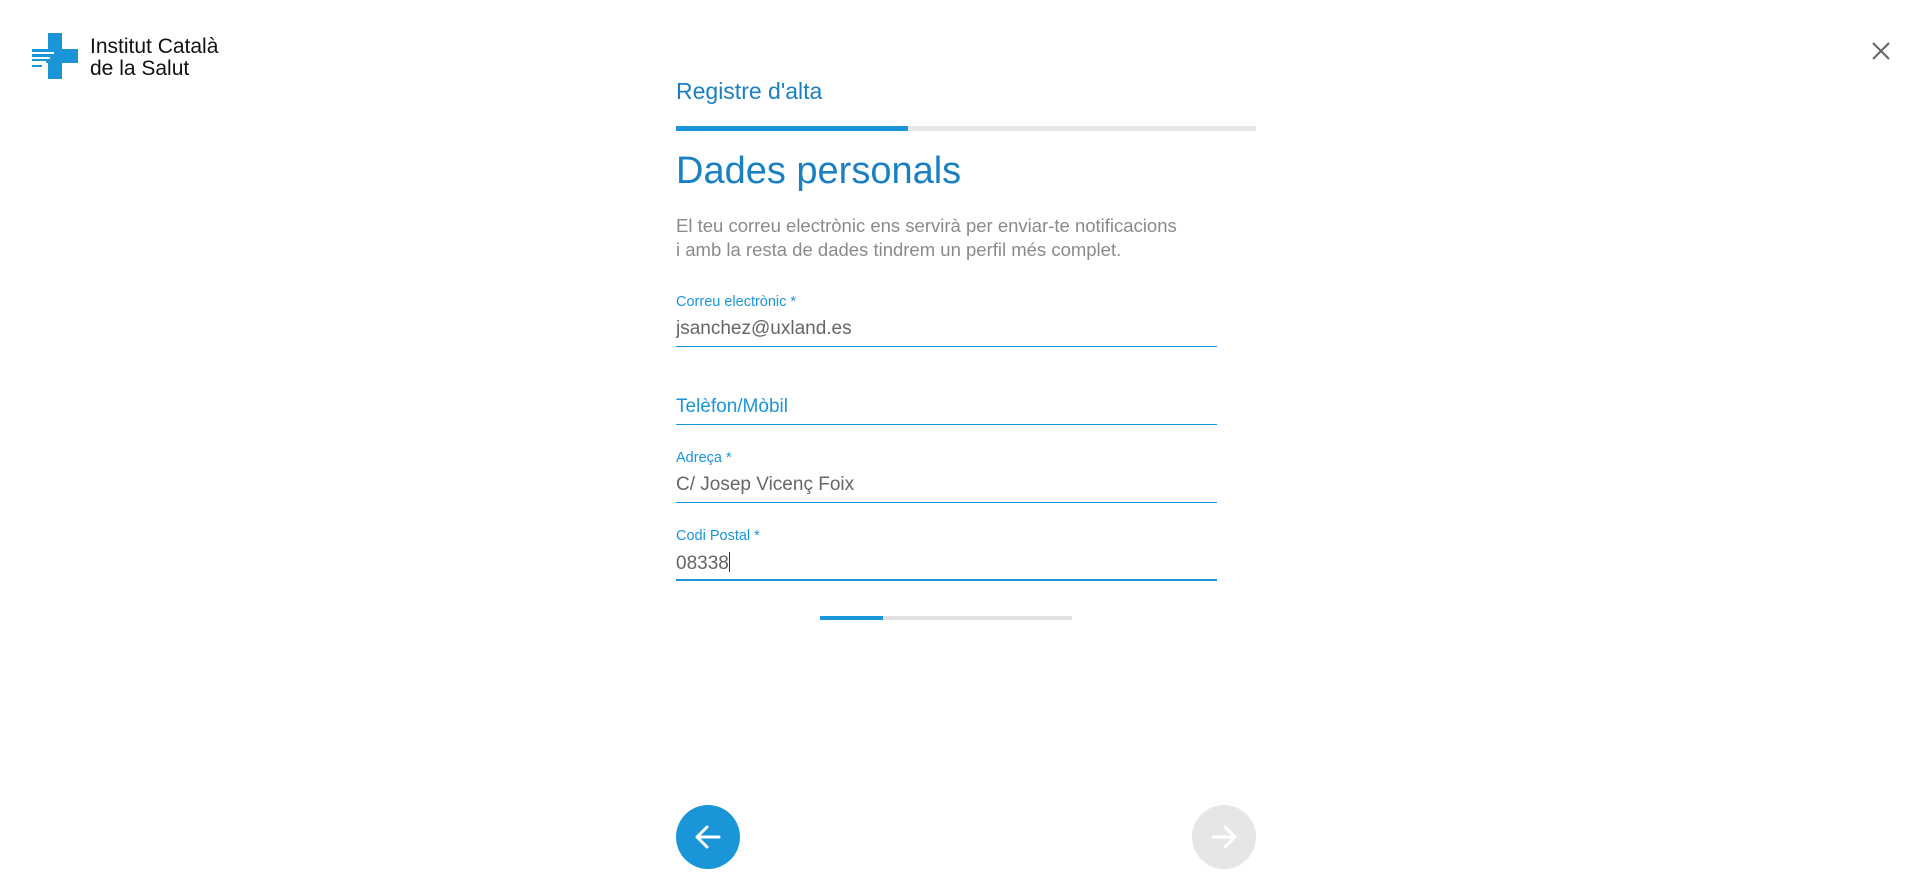  Describe the element at coordinates (819, 171) in the screenshot. I see `section-title: Dades personals` at that location.